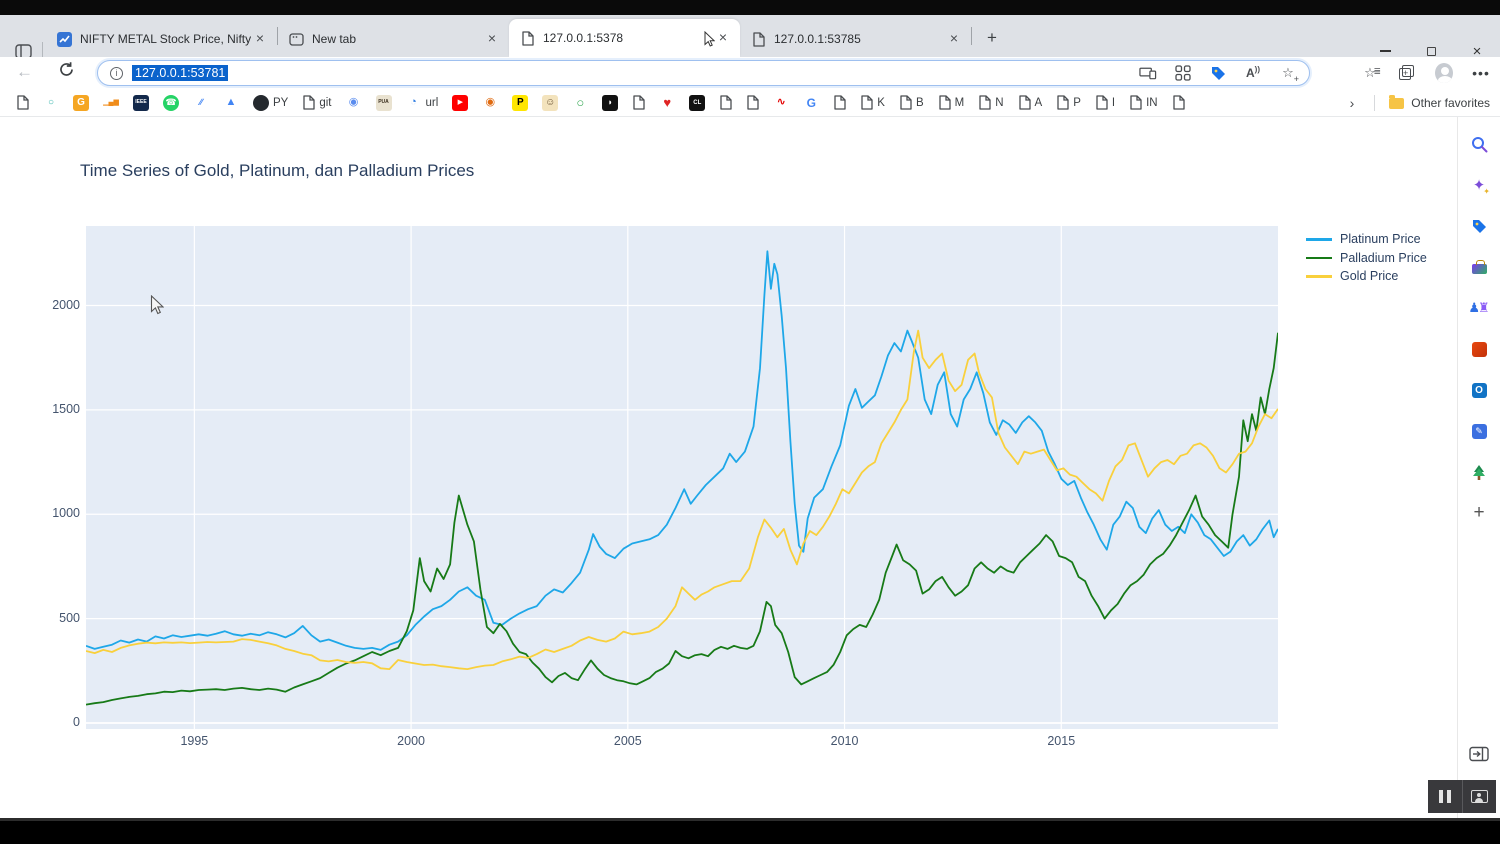 This screenshot has width=1500, height=844. I want to click on pause-recording-button, so click(1445, 796).